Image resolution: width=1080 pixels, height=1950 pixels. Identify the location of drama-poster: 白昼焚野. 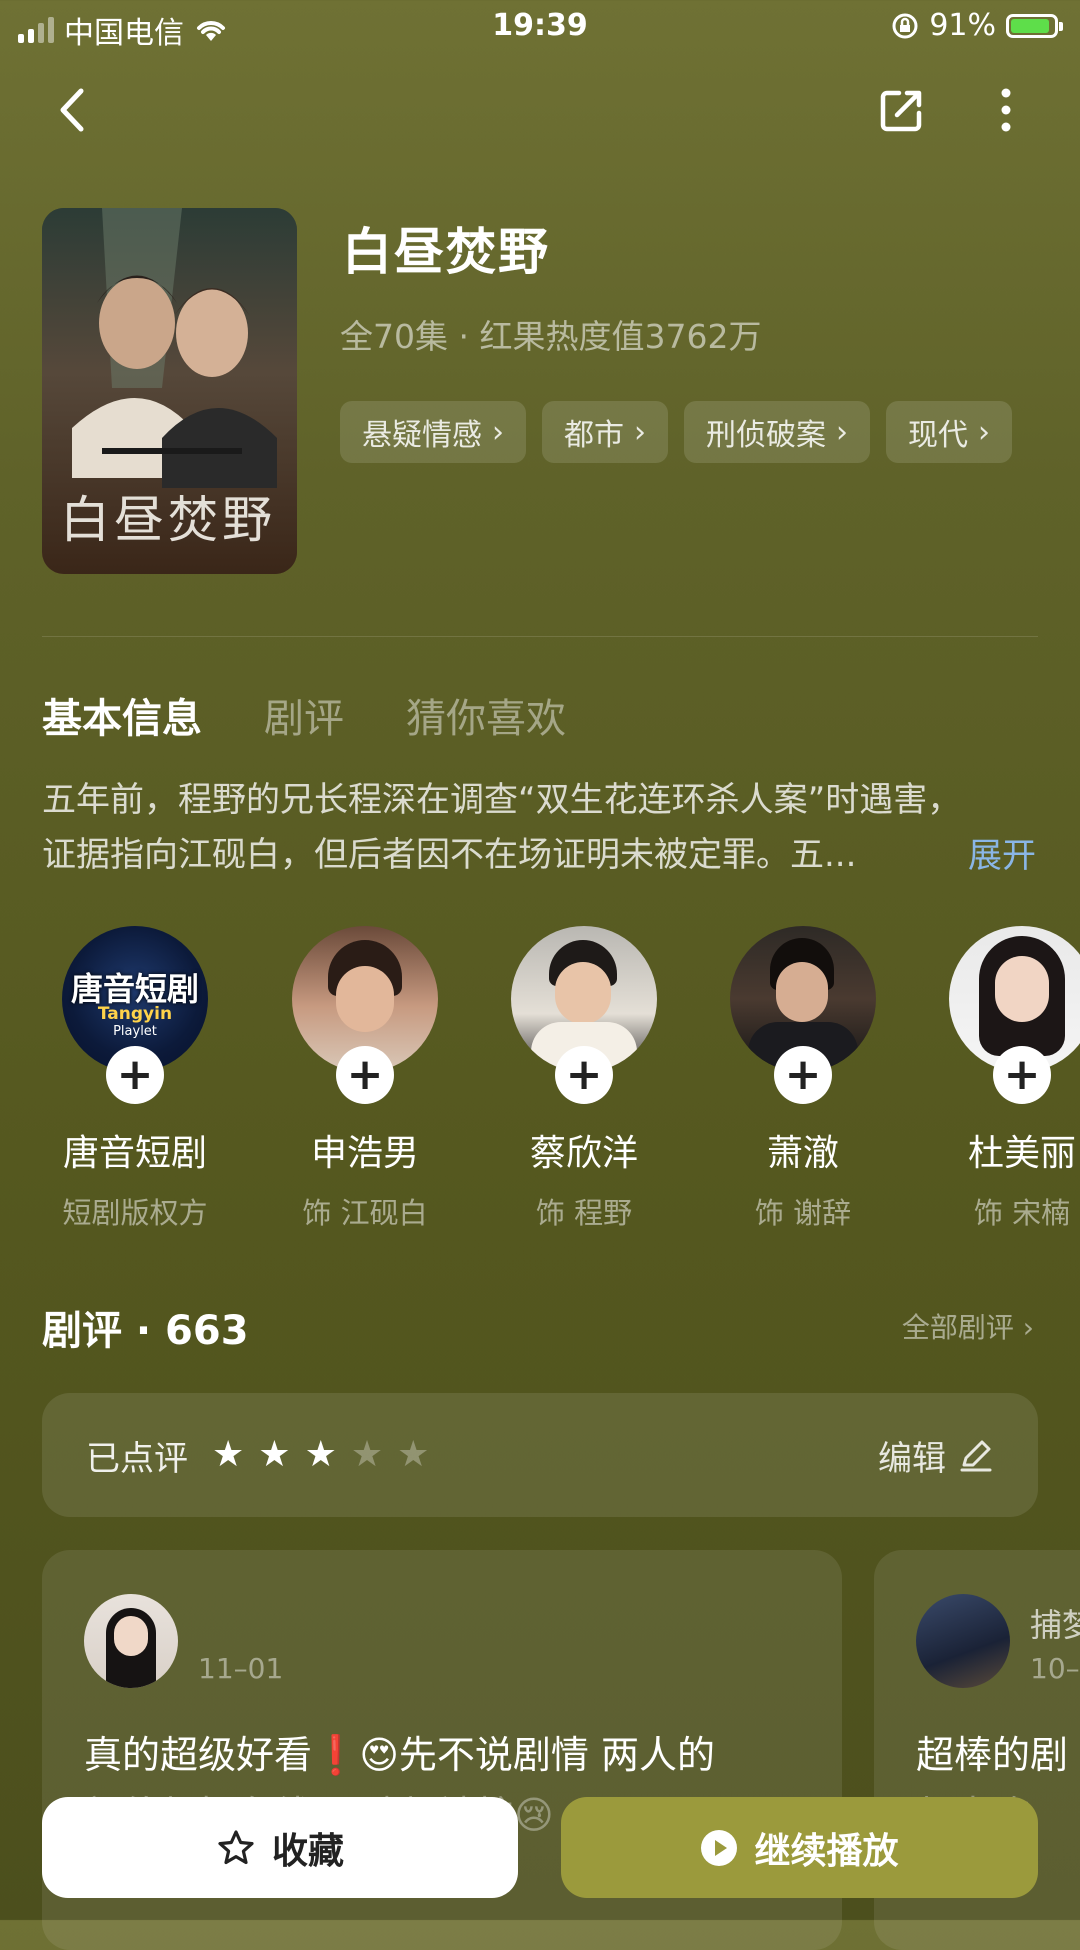
(169, 391).